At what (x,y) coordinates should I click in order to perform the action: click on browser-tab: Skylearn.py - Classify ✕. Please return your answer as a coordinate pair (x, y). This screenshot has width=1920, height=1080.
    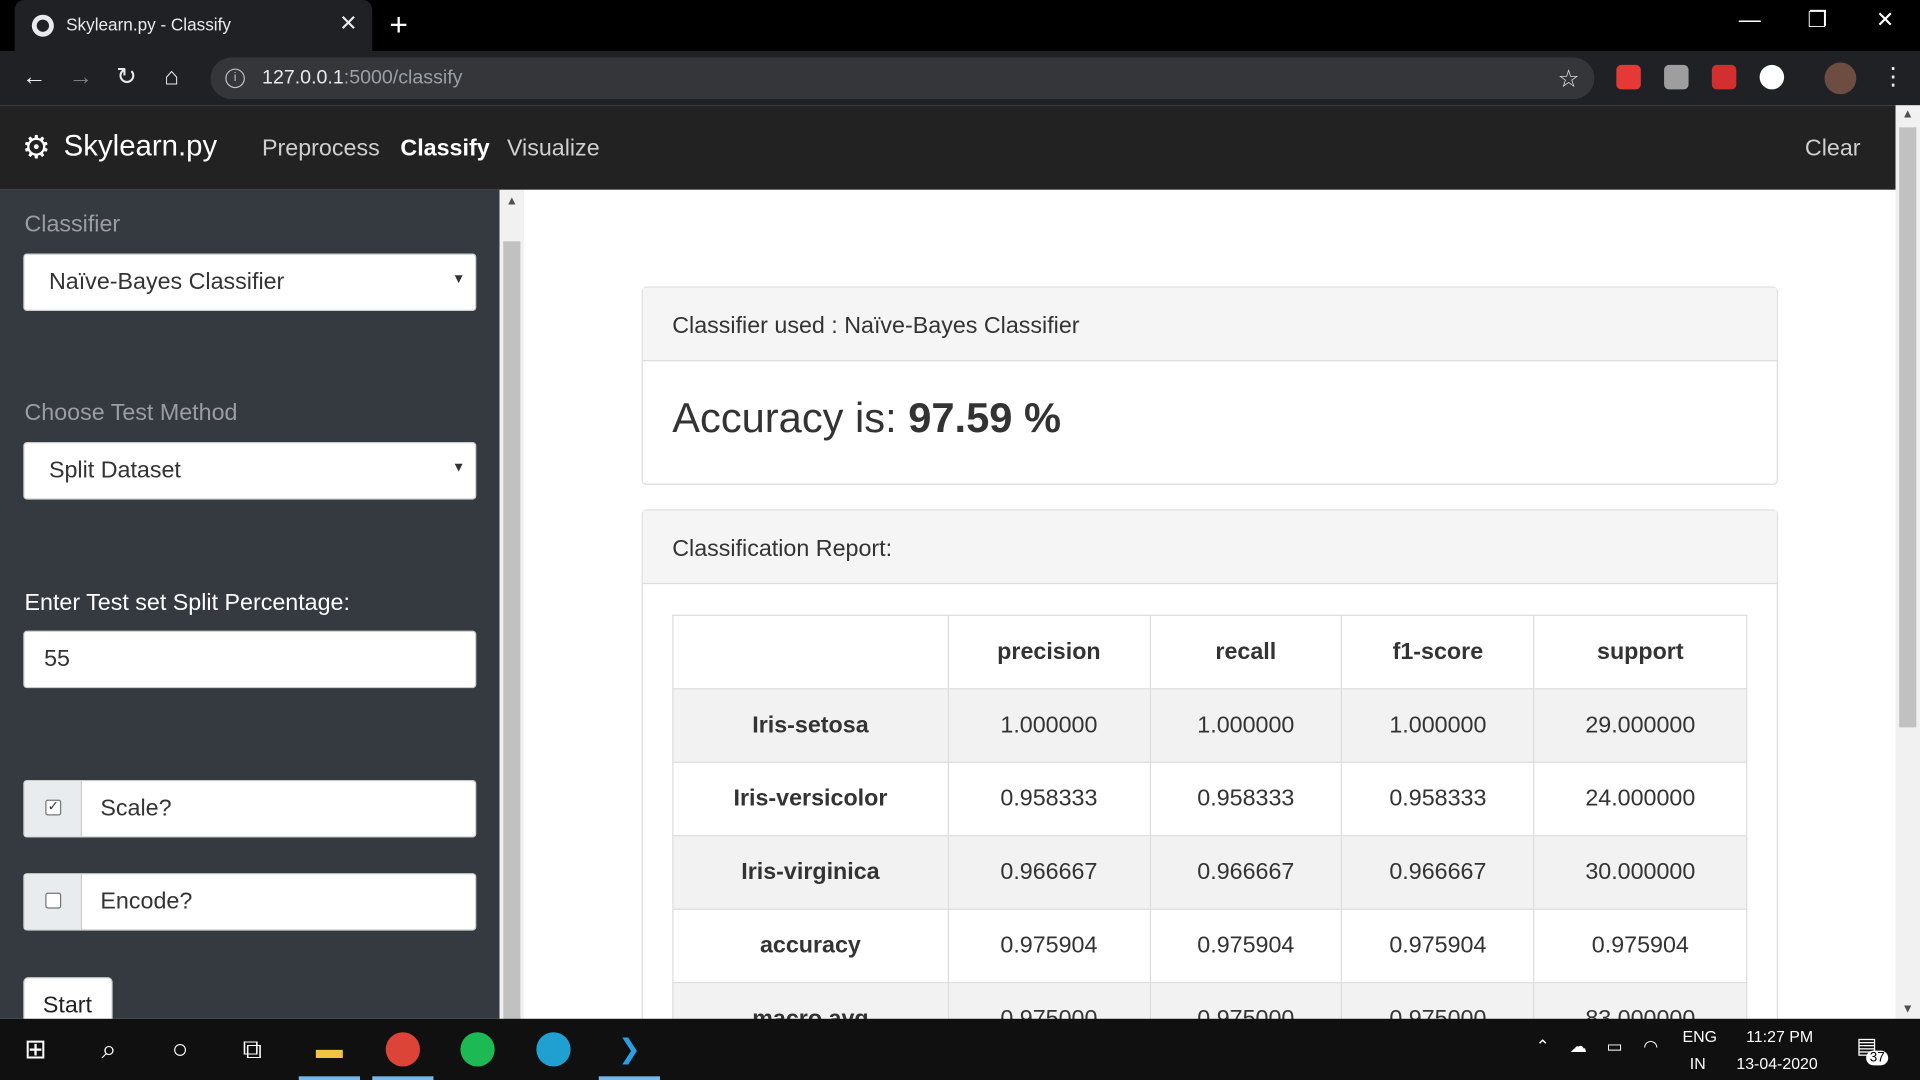
    Looking at the image, I should click on (193, 26).